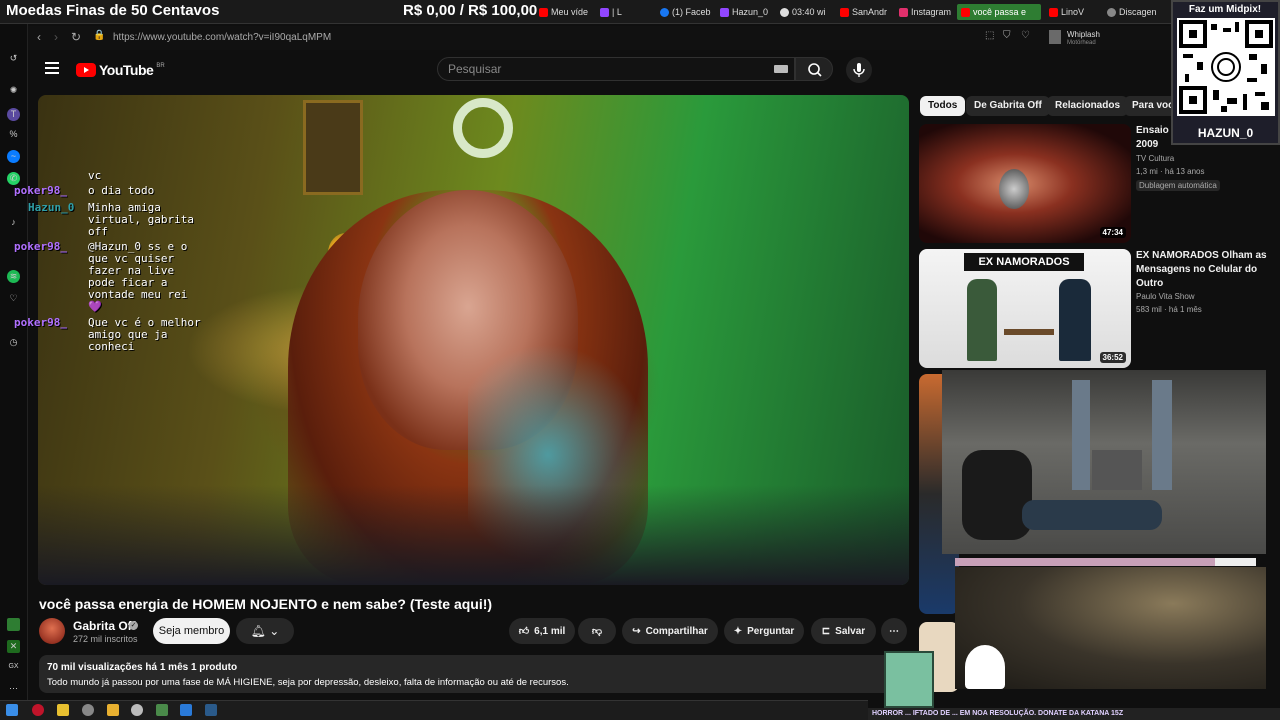 The height and width of the screenshot is (720, 1280). I want to click on duck-mascot, so click(985, 667).